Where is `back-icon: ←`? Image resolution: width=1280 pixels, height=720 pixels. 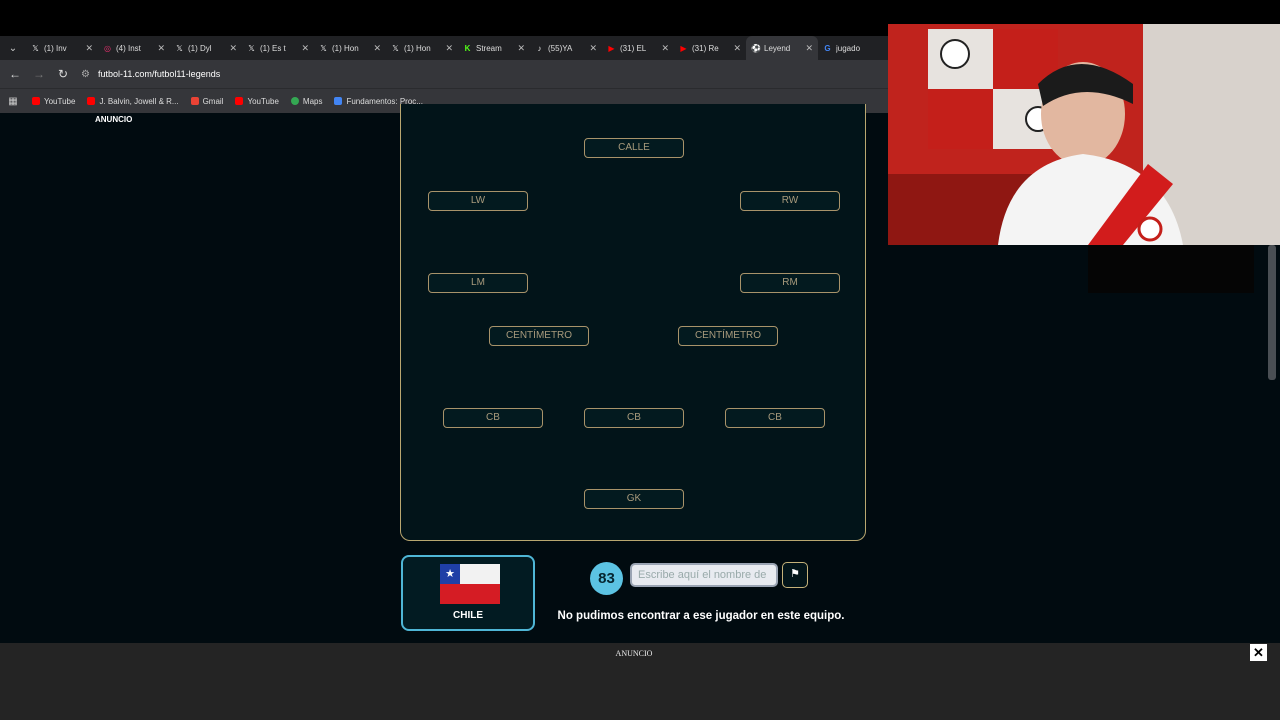 back-icon: ← is located at coordinates (15, 74).